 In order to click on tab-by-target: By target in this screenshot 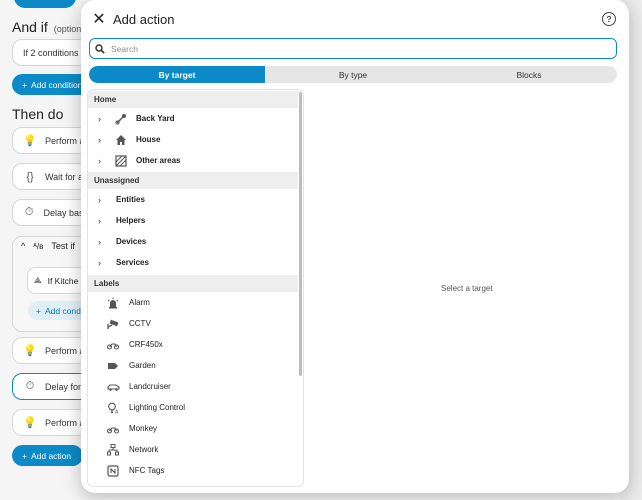, I will do `click(177, 74)`.